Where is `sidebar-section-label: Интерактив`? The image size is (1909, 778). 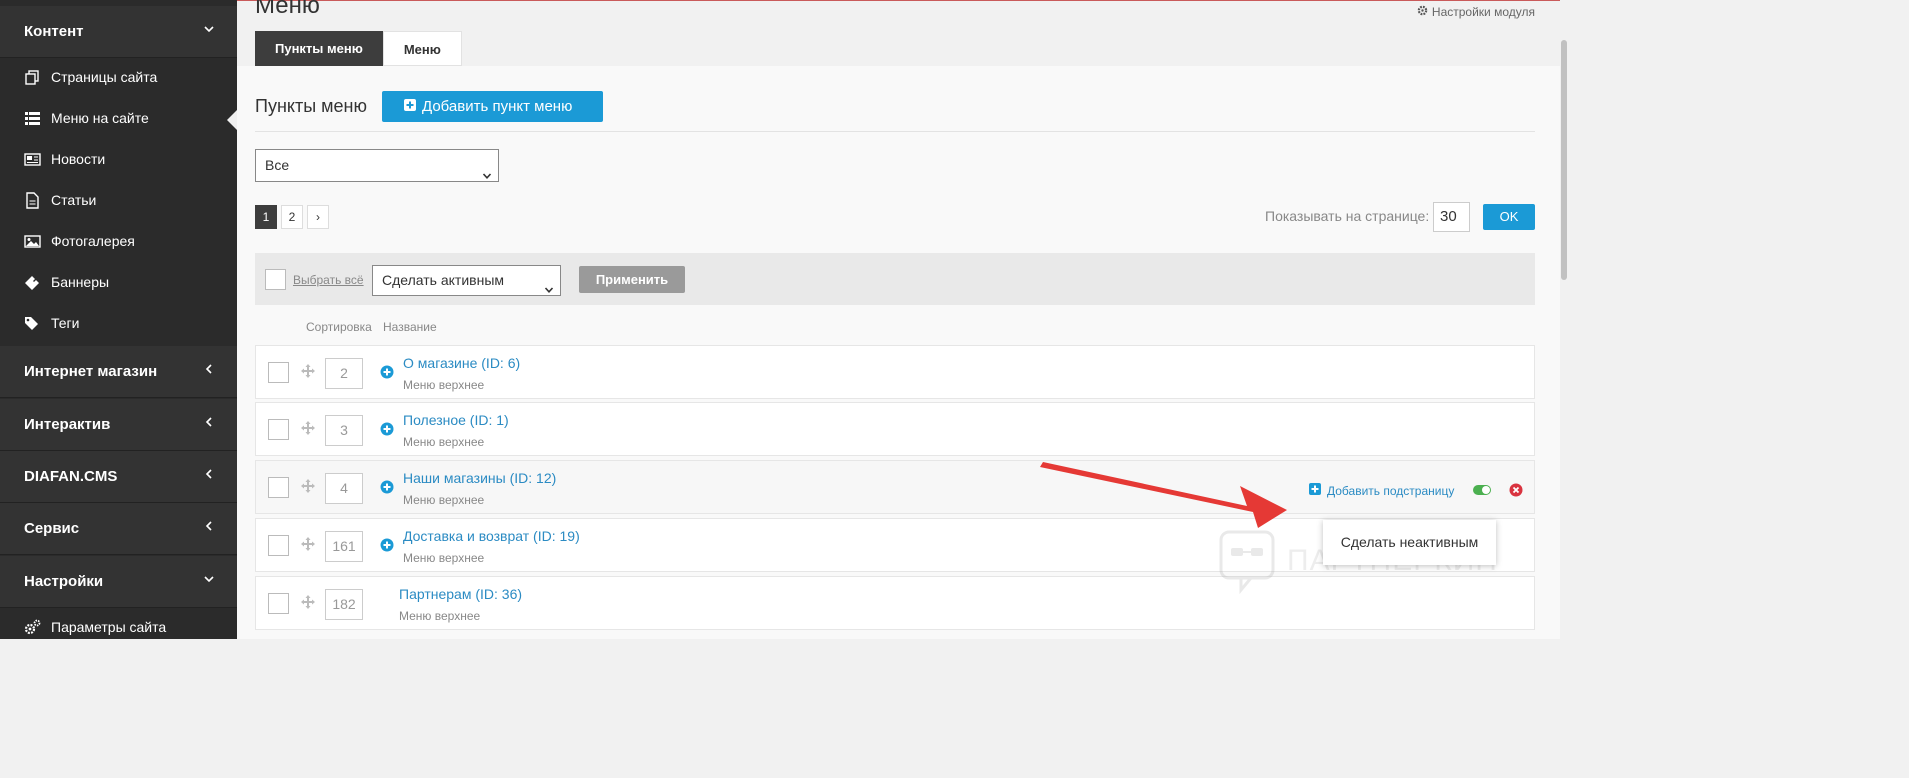
sidebar-section-label: Интерактив is located at coordinates (67, 424).